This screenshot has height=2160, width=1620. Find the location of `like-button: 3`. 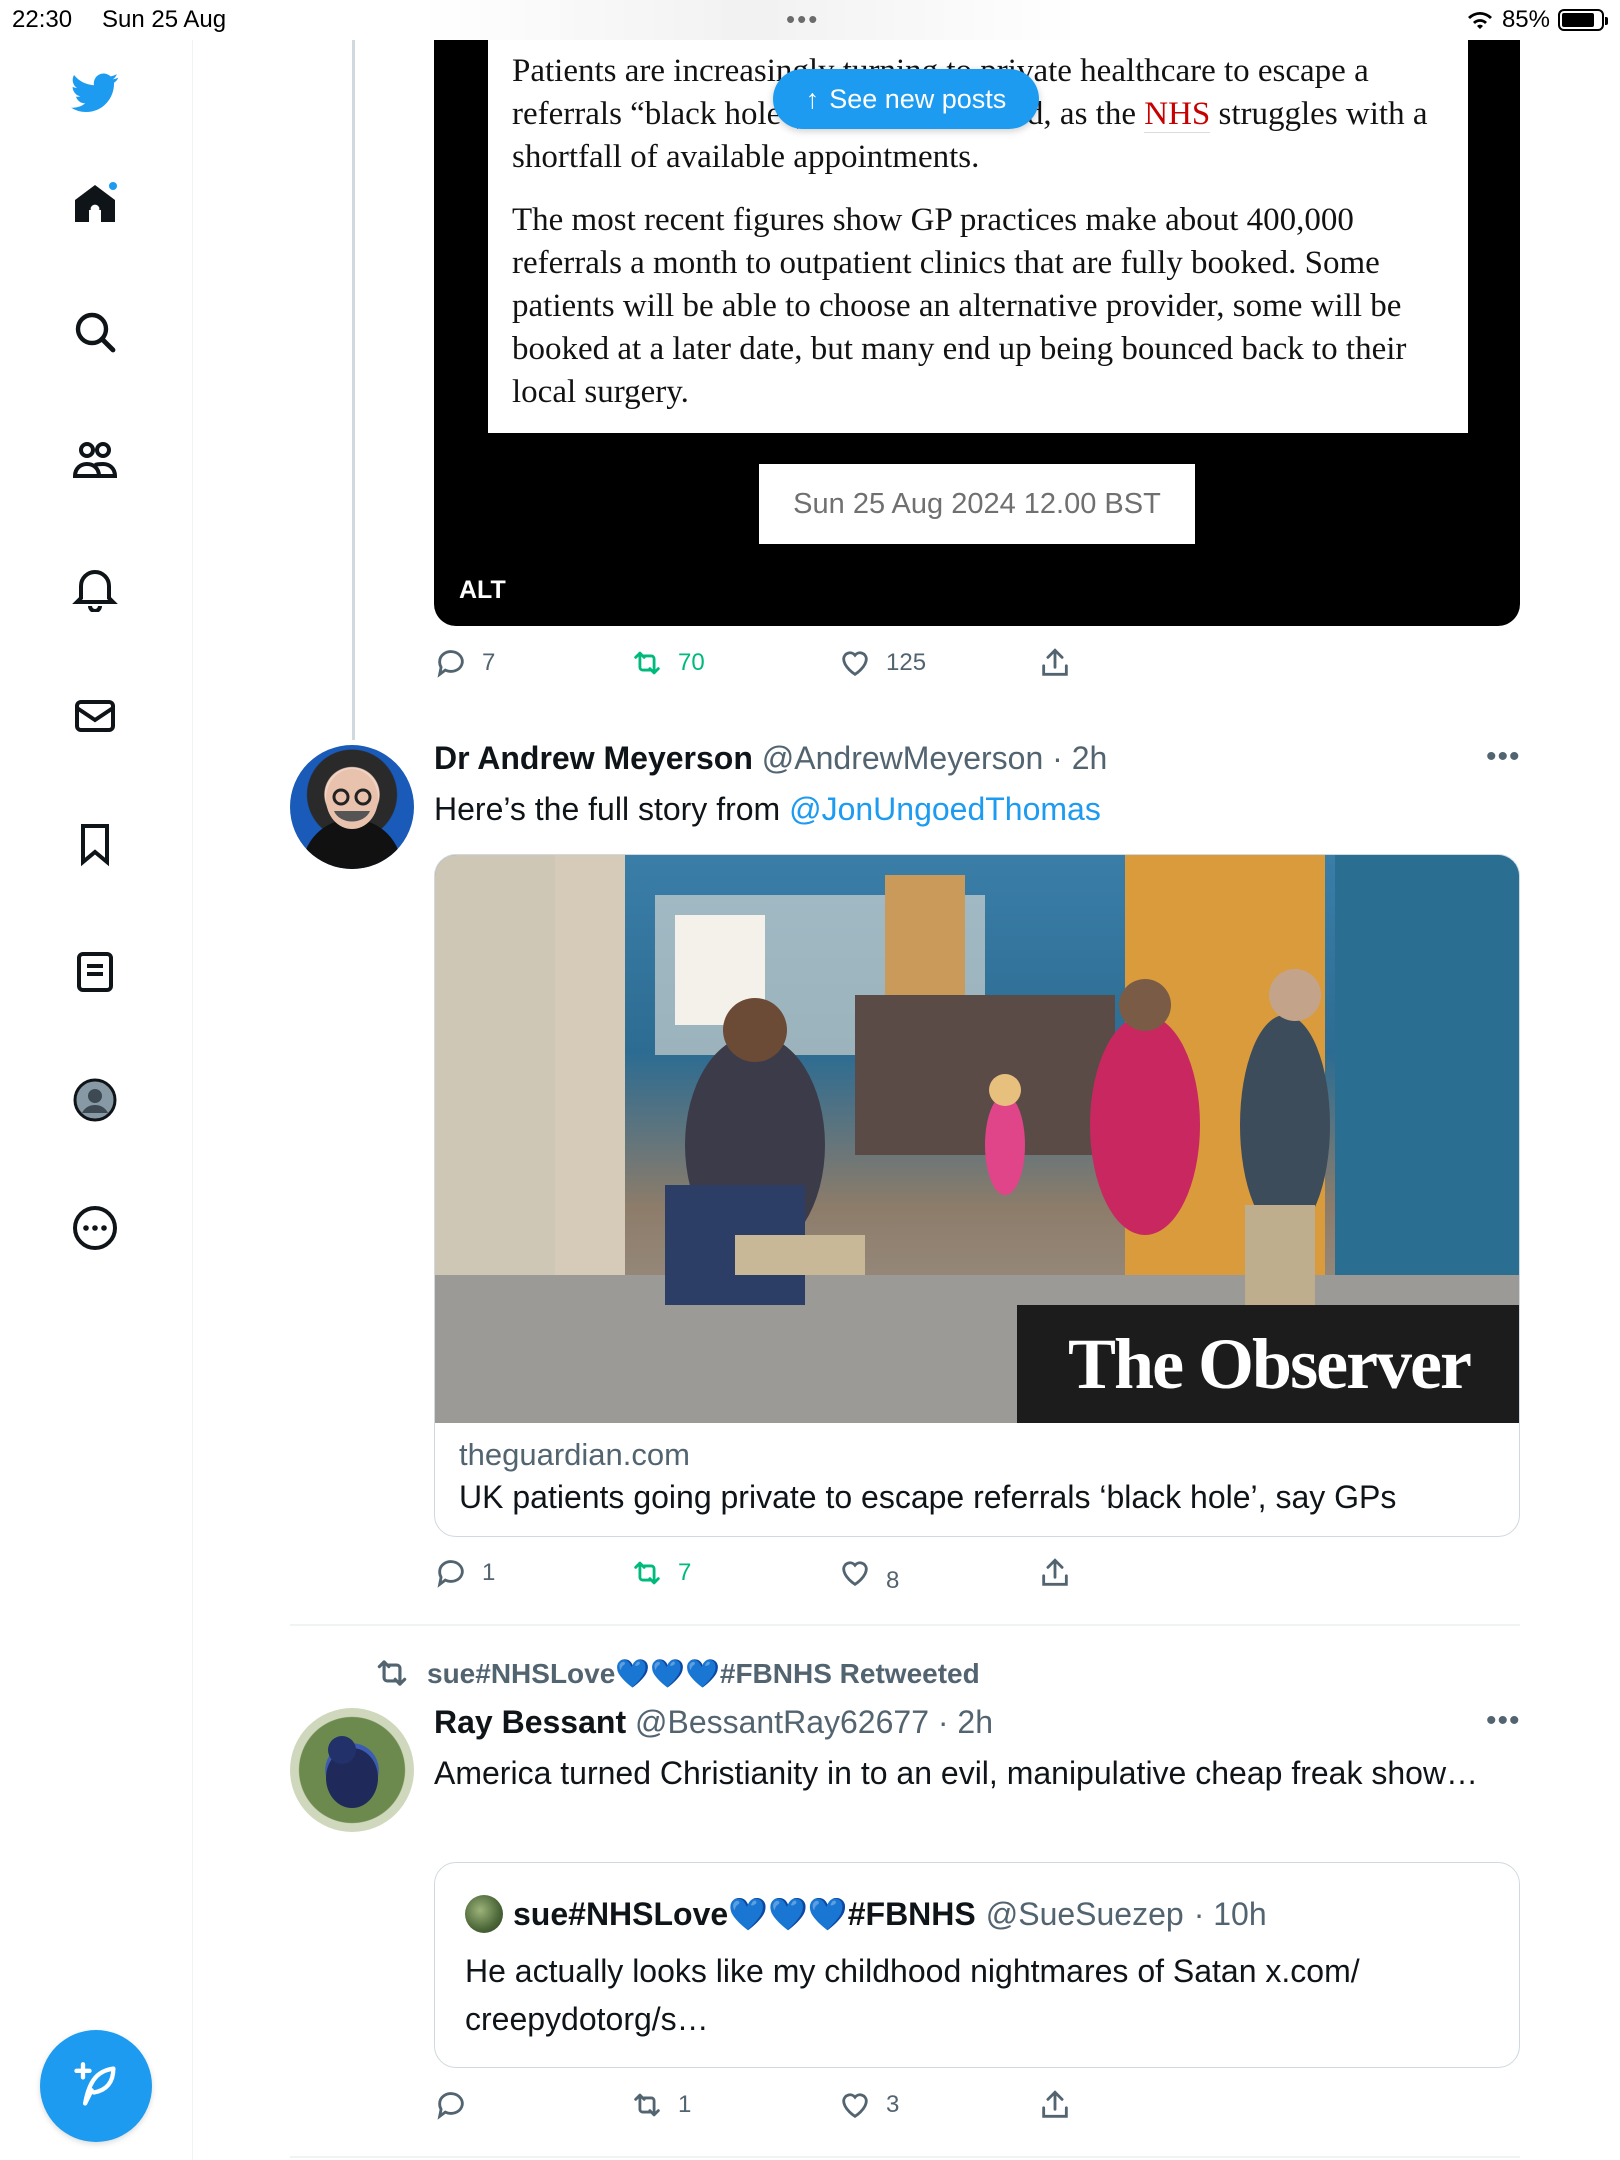

like-button: 3 is located at coordinates (868, 2105).